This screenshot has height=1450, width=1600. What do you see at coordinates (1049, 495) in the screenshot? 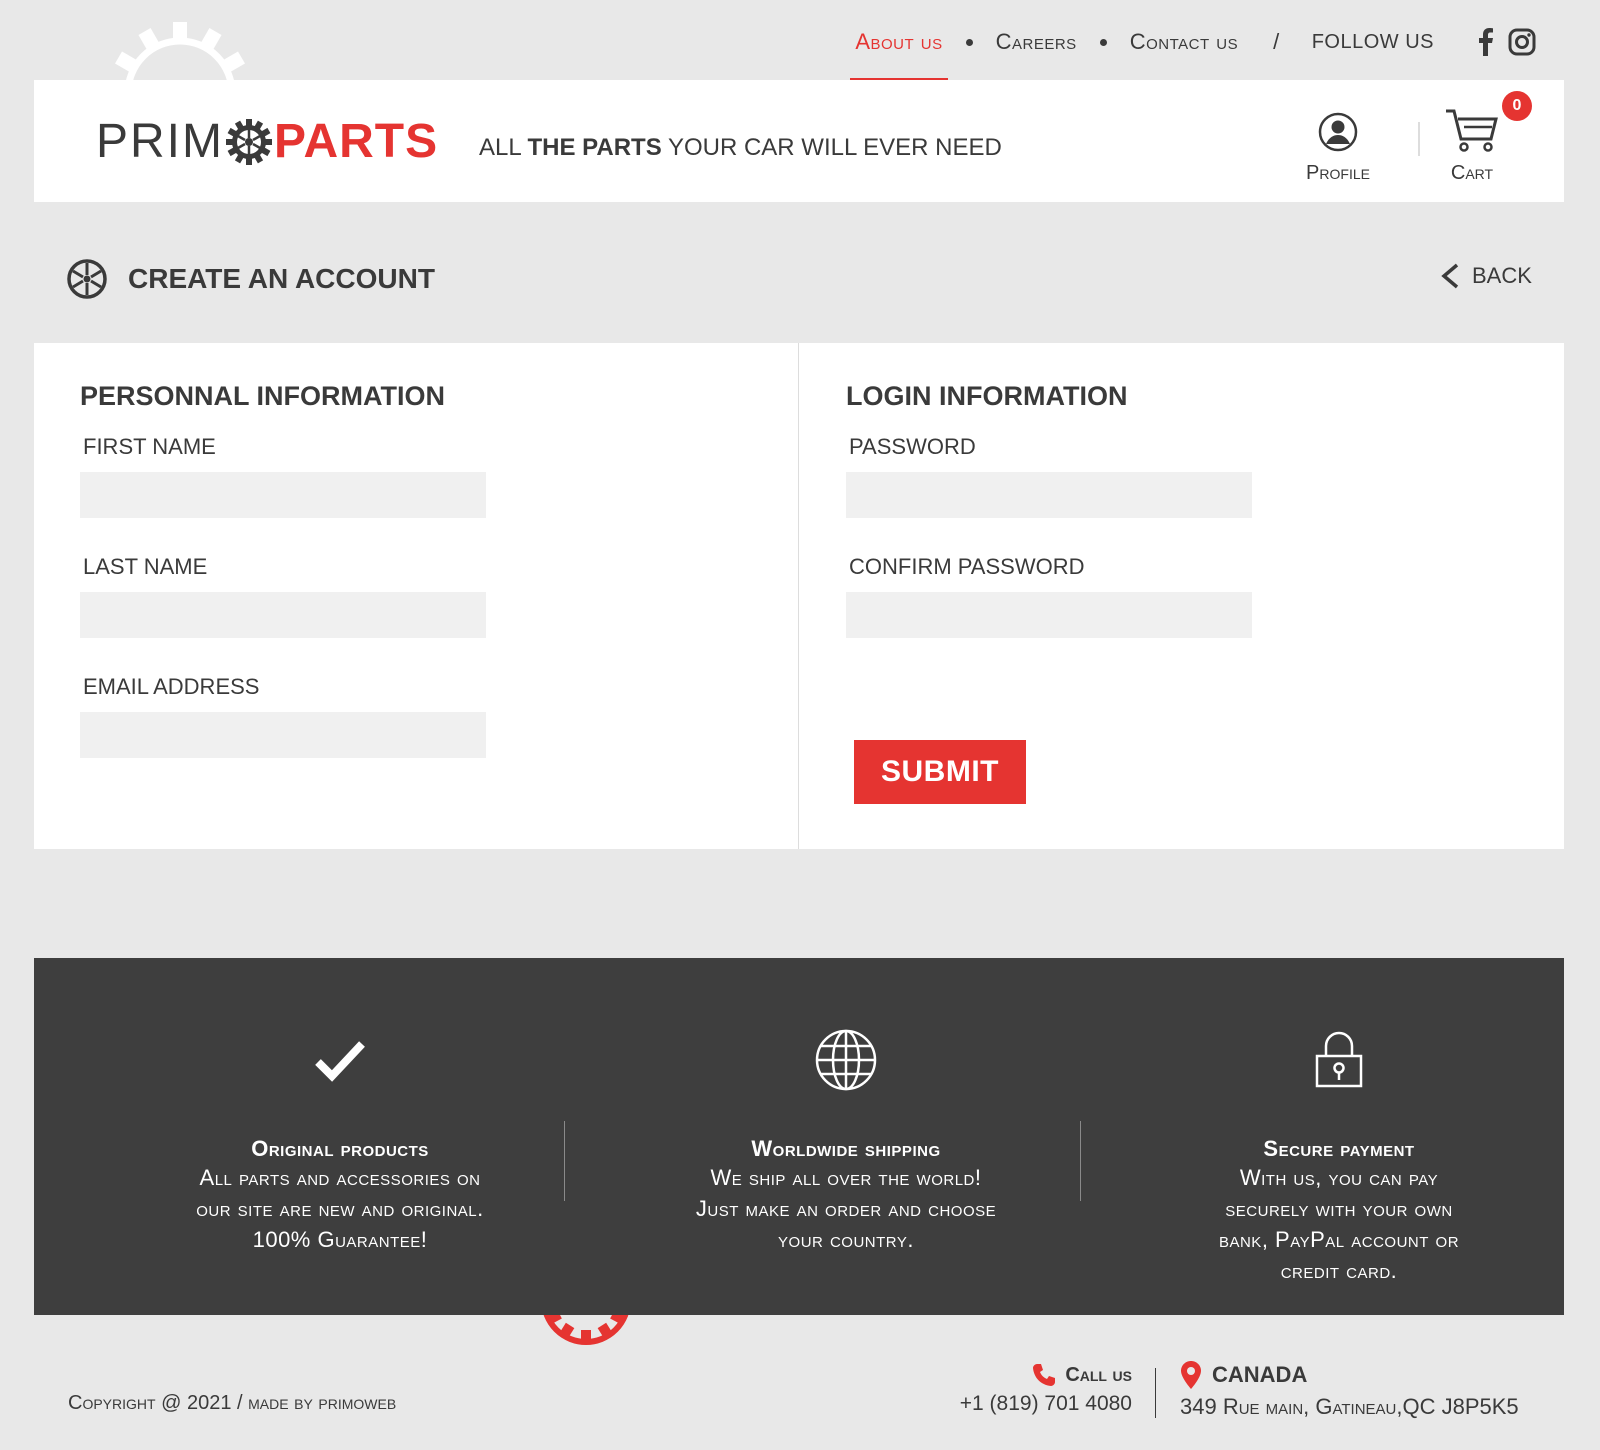
I see `password-input` at bounding box center [1049, 495].